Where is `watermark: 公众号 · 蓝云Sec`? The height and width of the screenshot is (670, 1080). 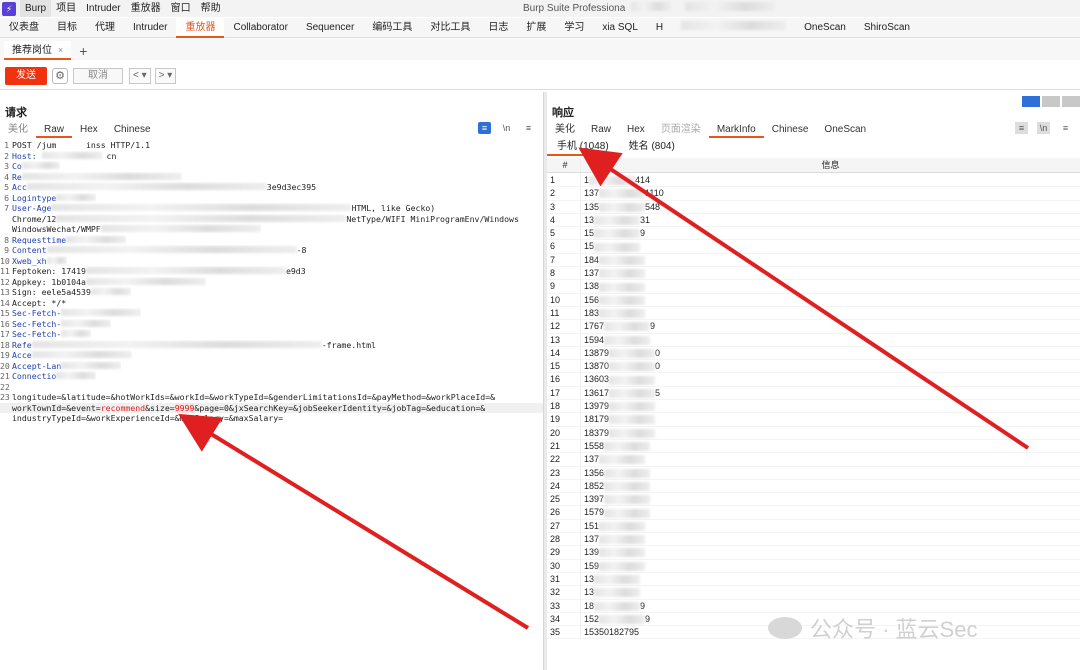
watermark: 公众号 · 蓝云Sec is located at coordinates (872, 628).